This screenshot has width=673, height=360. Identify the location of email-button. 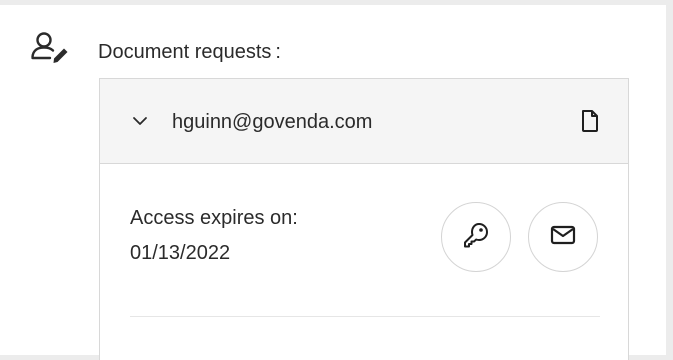
(563, 237).